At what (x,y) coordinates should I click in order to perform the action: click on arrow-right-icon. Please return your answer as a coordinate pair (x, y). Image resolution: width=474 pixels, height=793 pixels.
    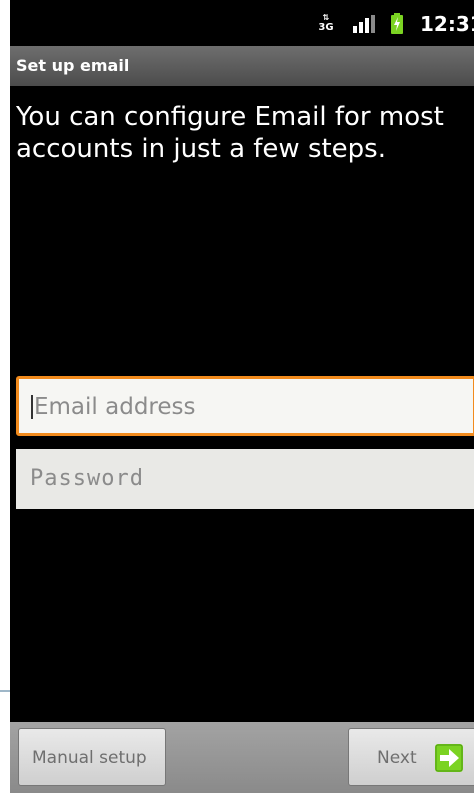
    Looking at the image, I should click on (449, 758).